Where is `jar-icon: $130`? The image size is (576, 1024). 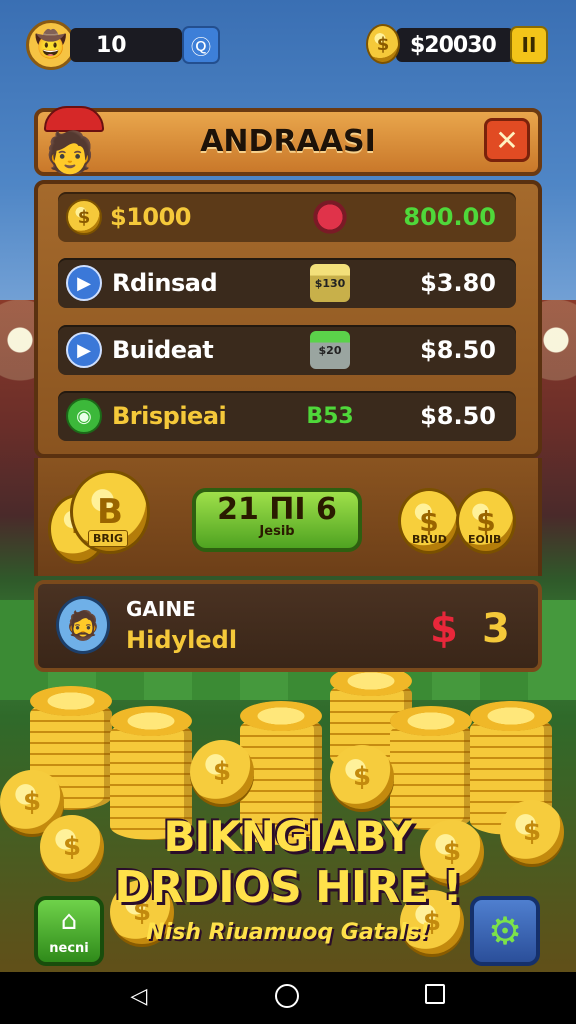 jar-icon: $130 is located at coordinates (330, 283).